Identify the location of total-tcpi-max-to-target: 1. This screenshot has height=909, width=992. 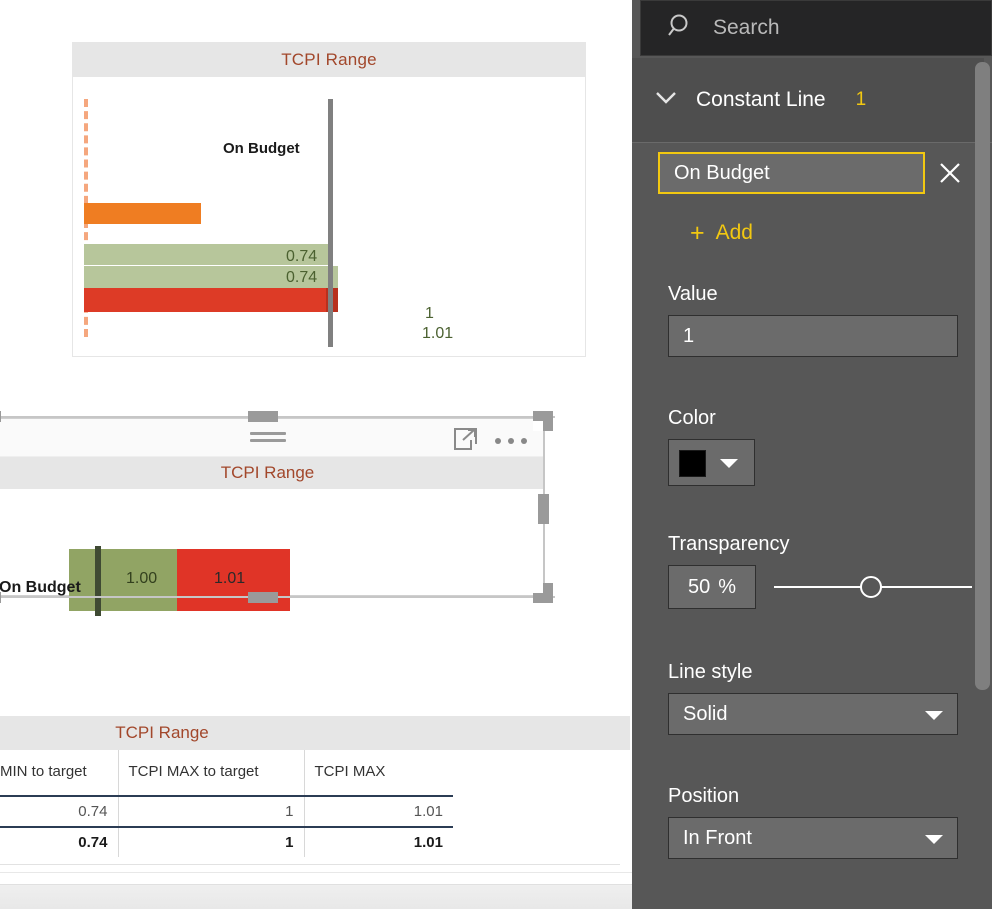
(211, 842).